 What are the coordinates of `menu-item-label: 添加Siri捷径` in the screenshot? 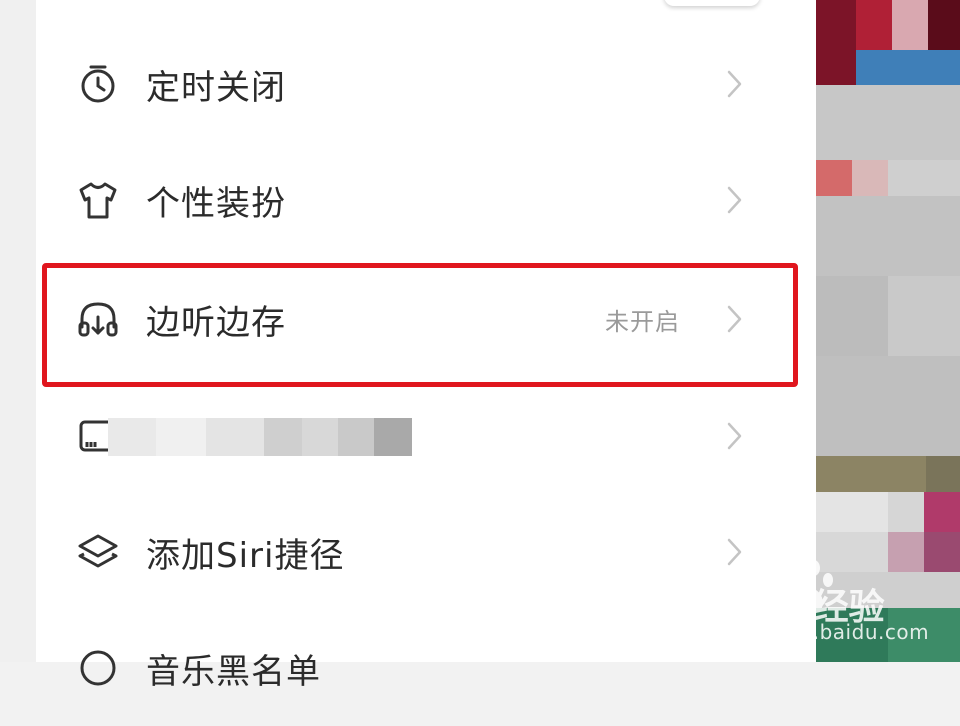 It's located at (245, 555).